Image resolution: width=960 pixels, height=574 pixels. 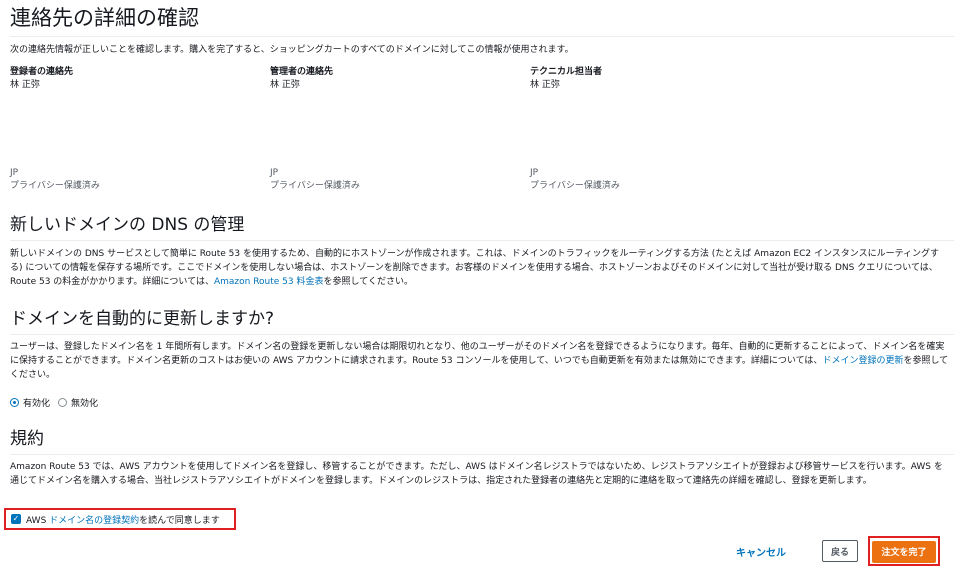 What do you see at coordinates (302, 72) in the screenshot?
I see `admin-heading: 管理者の連絡先` at bounding box center [302, 72].